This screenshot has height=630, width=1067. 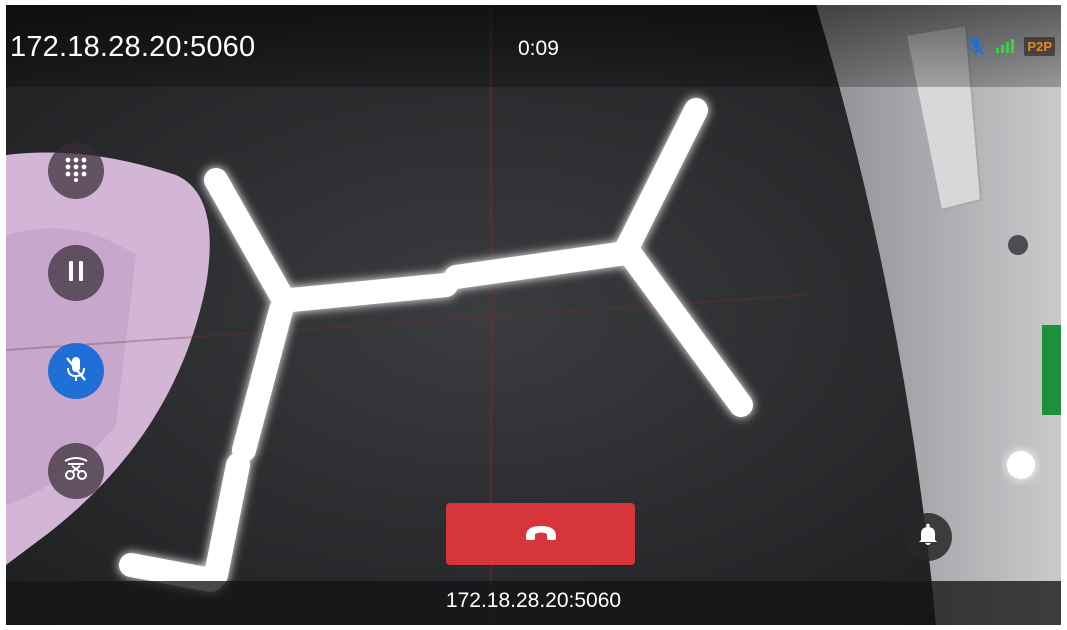 I want to click on transfer-icon, so click(x=76, y=471).